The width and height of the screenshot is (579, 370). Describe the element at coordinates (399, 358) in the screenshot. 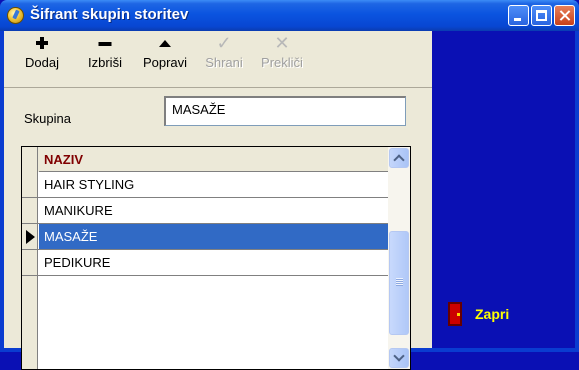

I see `scroll-down-button` at that location.